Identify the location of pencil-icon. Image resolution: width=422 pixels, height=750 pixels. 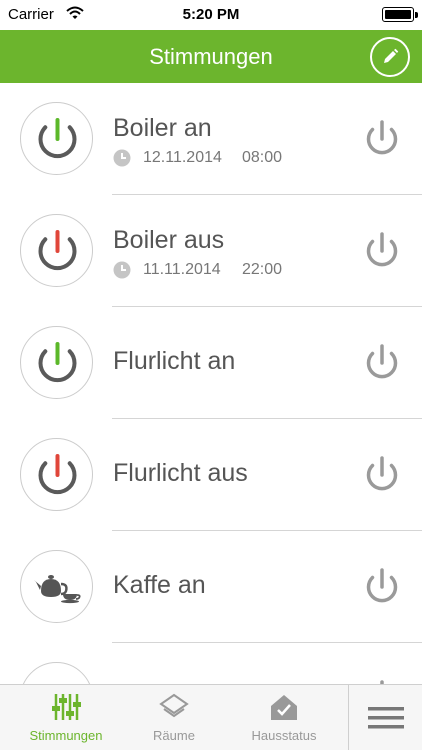
(391, 55).